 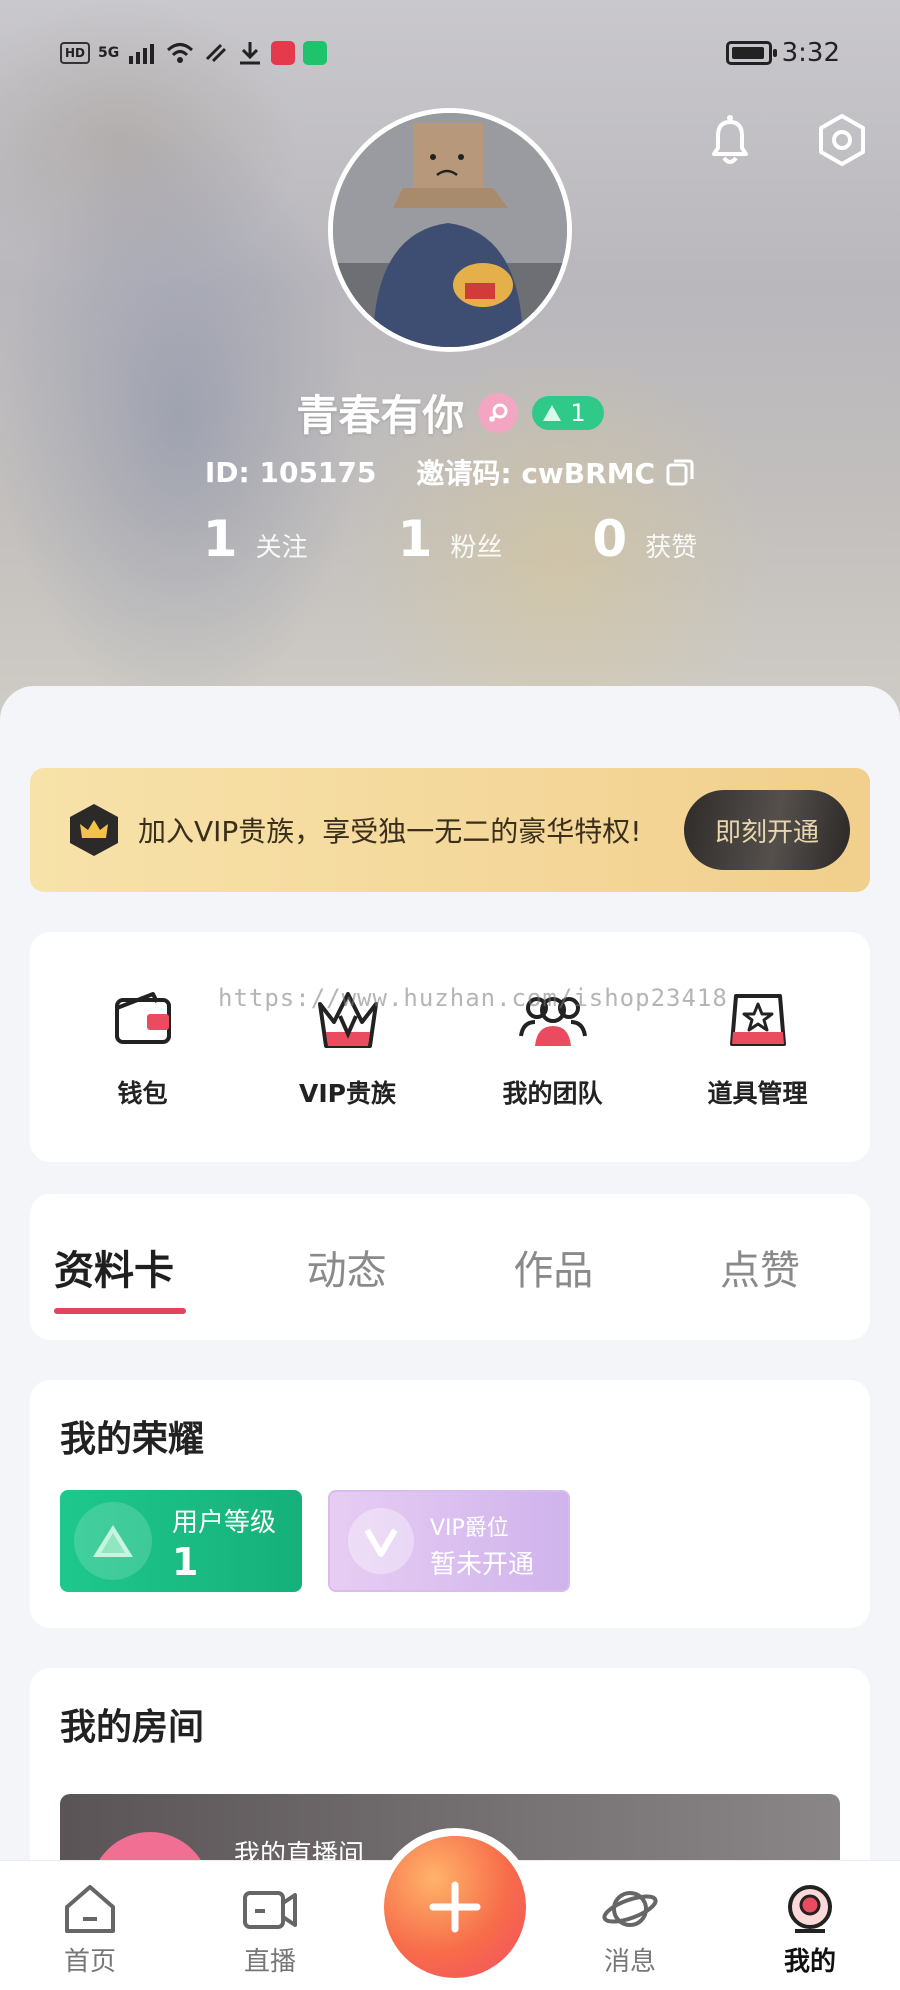 I want to click on user-level-label: 用户等级, so click(x=224, y=1523).